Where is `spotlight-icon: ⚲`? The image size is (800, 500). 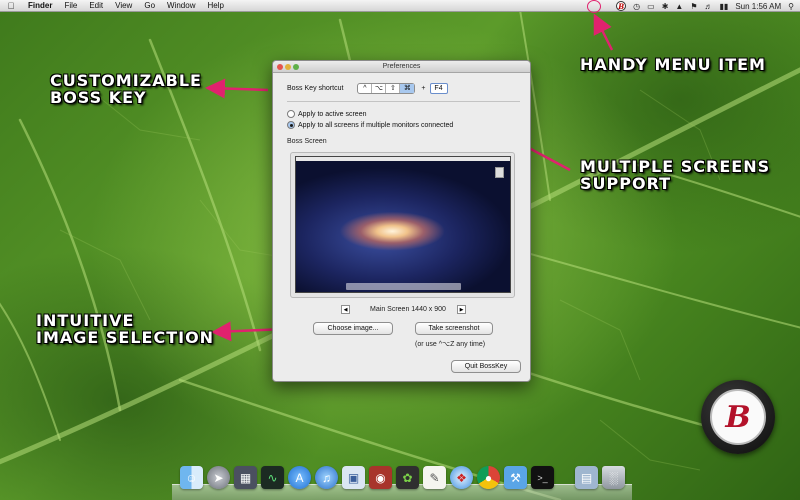
spotlight-icon: ⚲ is located at coordinates (791, 6).